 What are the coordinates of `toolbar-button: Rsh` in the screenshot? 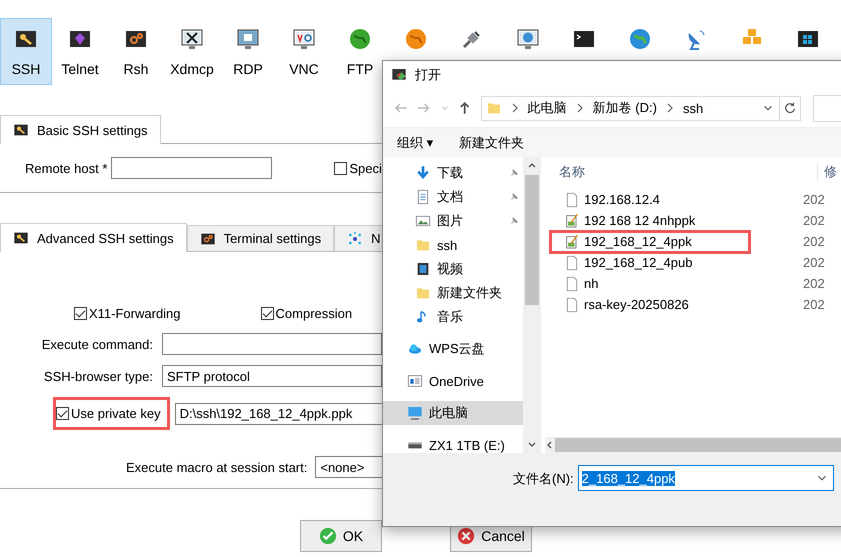 It's located at (136, 51).